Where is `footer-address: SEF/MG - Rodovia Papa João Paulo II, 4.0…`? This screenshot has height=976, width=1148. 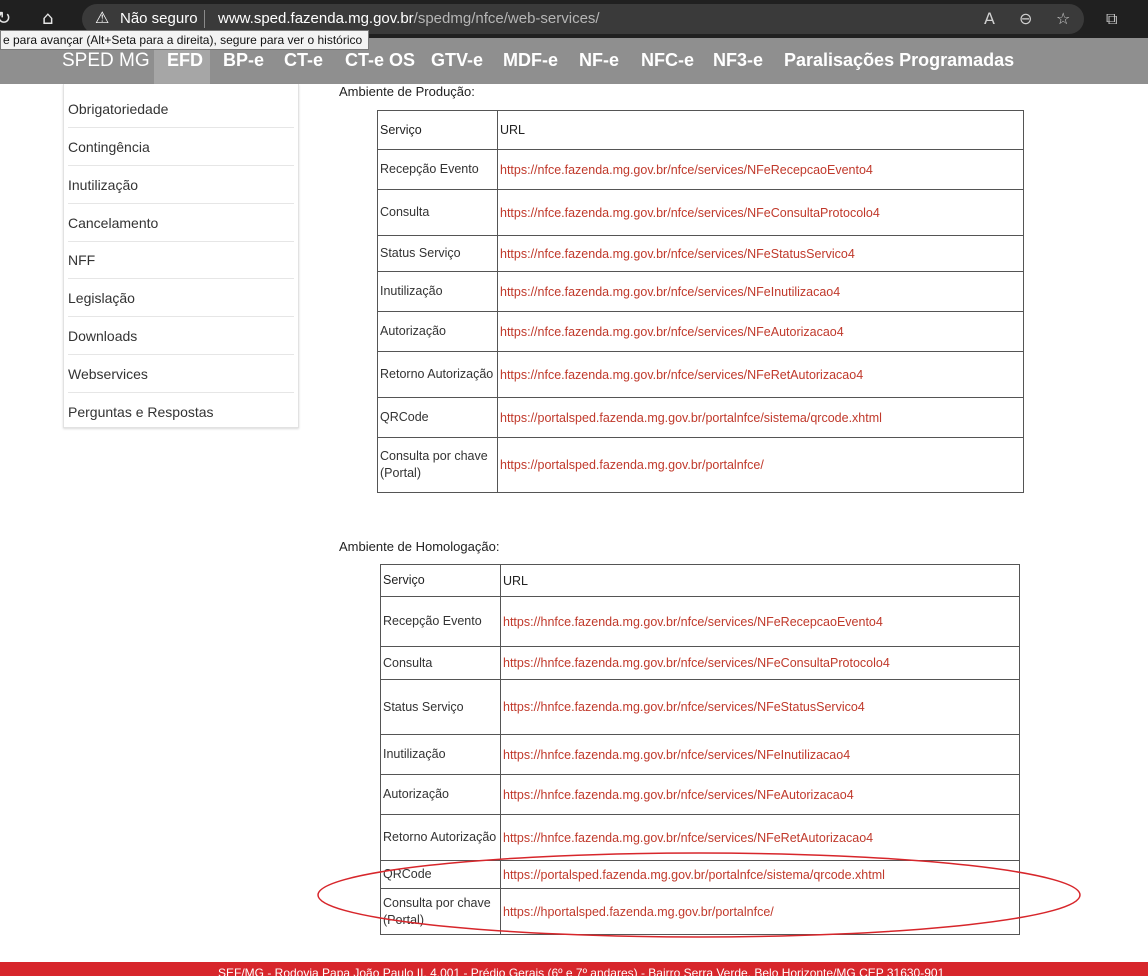 footer-address: SEF/MG - Rodovia Papa João Paulo II, 4.0… is located at coordinates (581, 971).